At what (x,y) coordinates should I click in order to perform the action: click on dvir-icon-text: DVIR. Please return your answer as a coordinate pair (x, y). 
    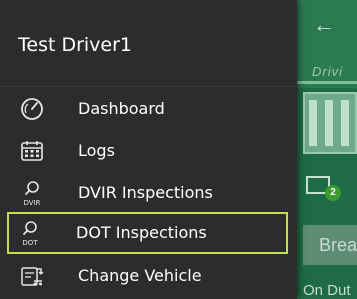
    Looking at the image, I should click on (32, 203).